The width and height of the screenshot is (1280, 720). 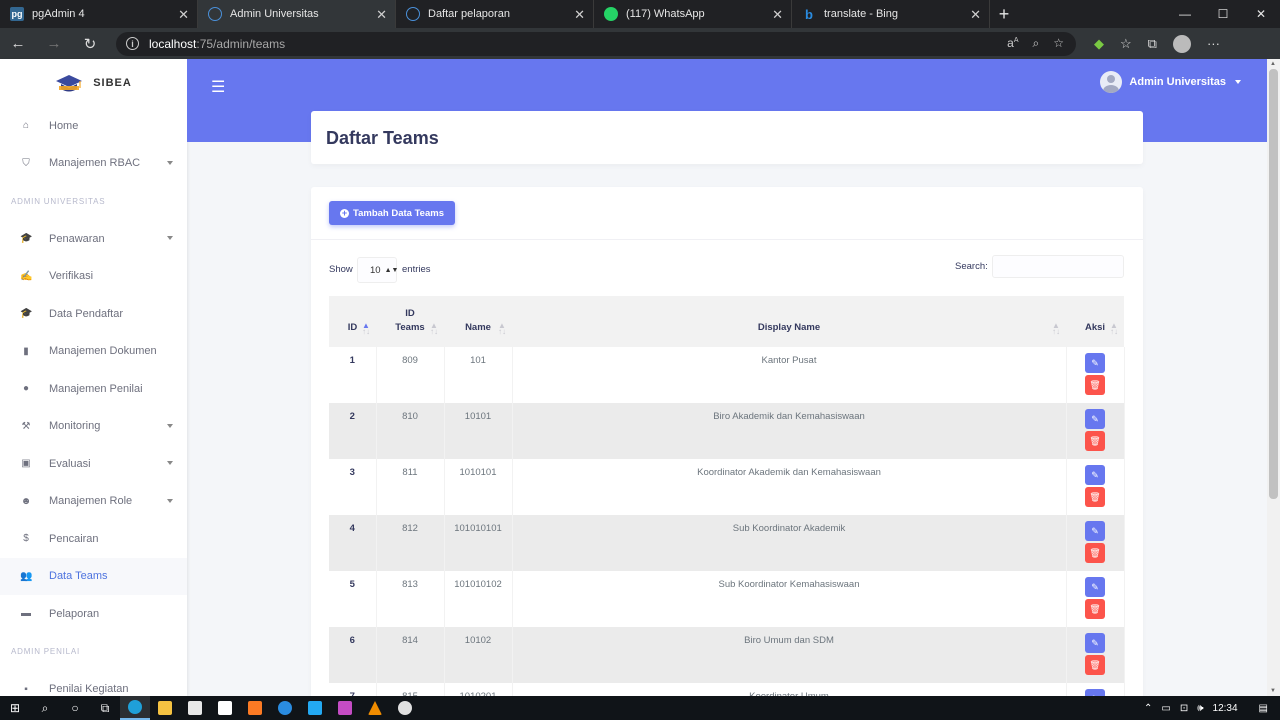 What do you see at coordinates (103, 351) in the screenshot?
I see `sidebar-item-label: Manajemen Dokumen` at bounding box center [103, 351].